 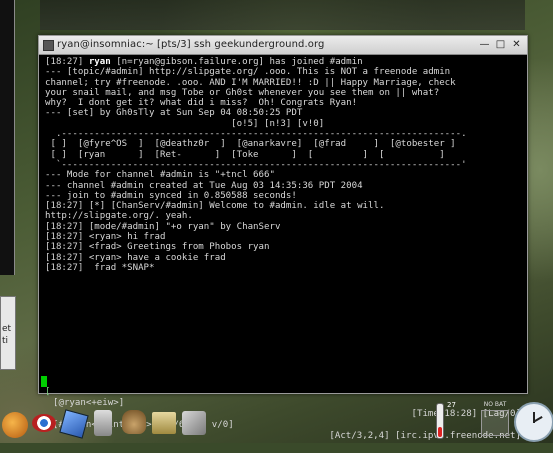 I want to click on terminal-line: [18:27] <ryan> hi frad, so click(x=284, y=237).